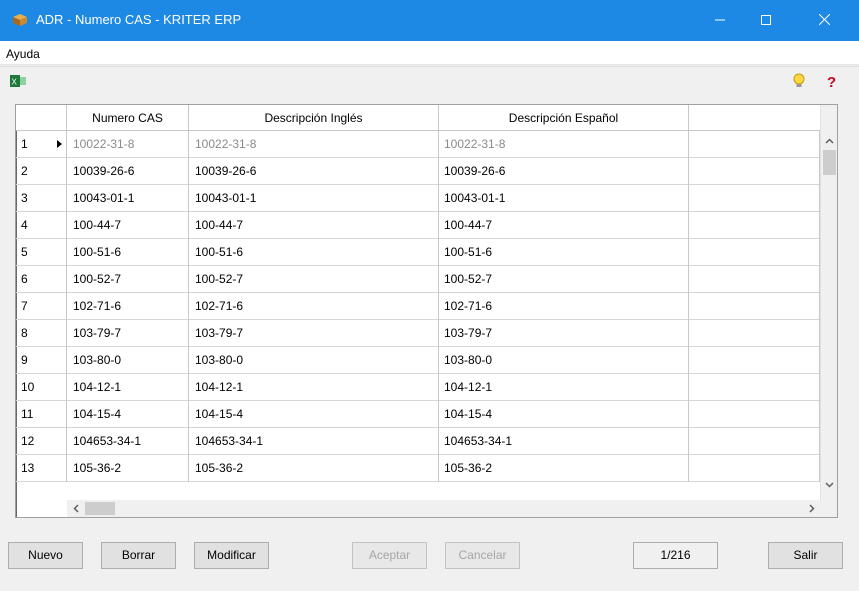  Describe the element at coordinates (314, 144) in the screenshot. I see `cell-descripcion-ingles: 10022-31-8` at that location.